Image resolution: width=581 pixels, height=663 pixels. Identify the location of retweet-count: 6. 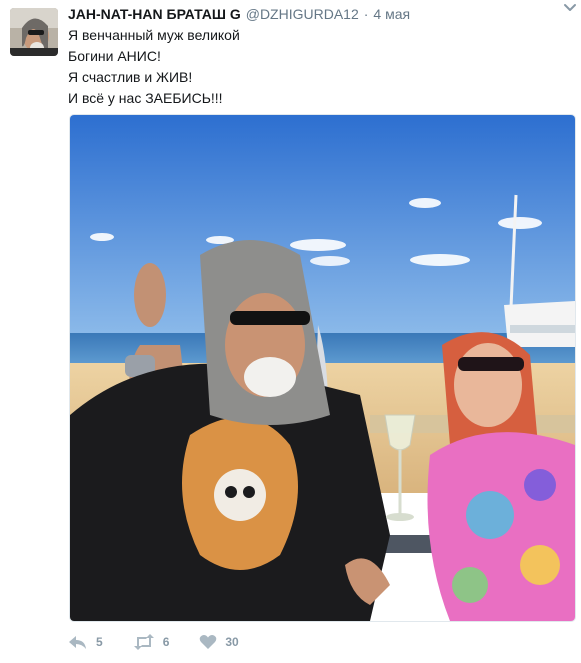
(166, 642).